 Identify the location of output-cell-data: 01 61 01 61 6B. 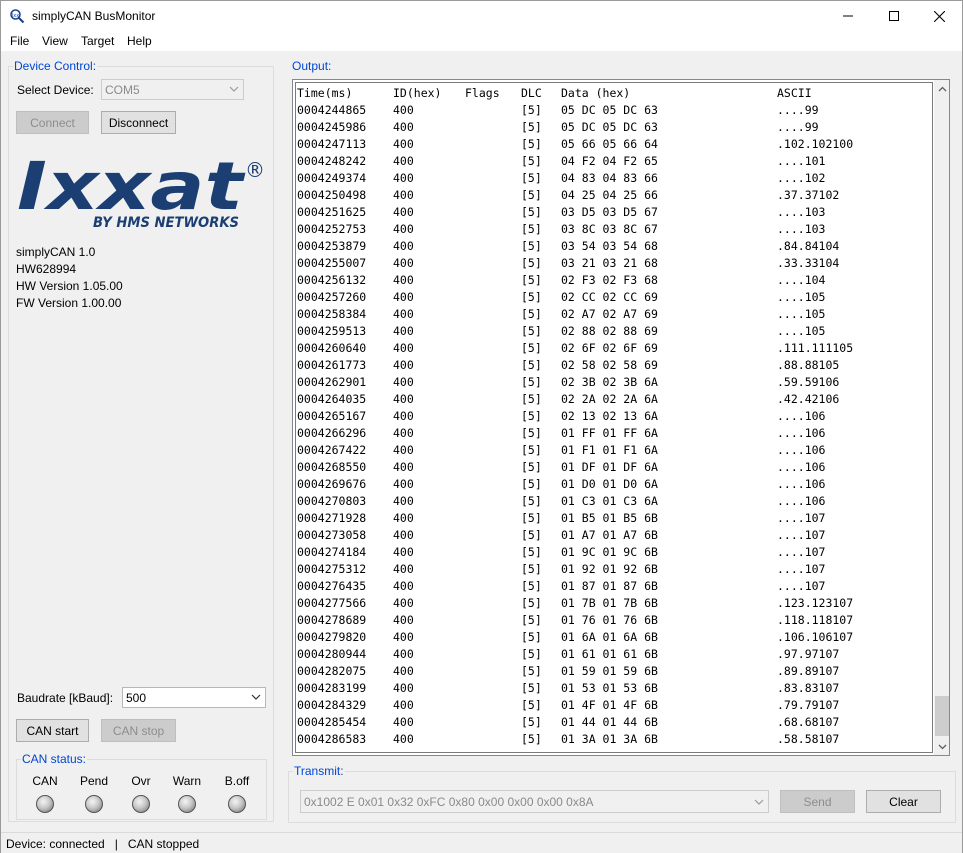
(609, 654).